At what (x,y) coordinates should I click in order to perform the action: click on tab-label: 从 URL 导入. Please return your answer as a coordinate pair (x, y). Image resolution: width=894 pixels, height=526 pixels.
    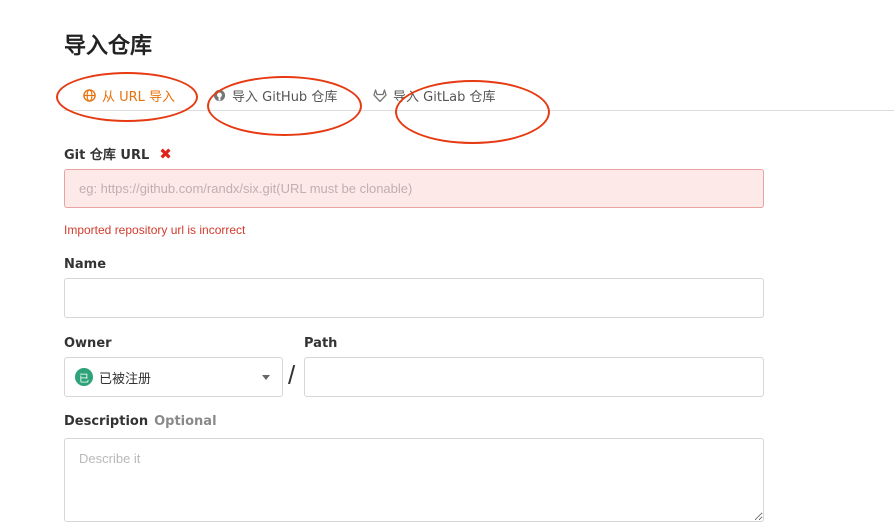
    Looking at the image, I should click on (139, 97).